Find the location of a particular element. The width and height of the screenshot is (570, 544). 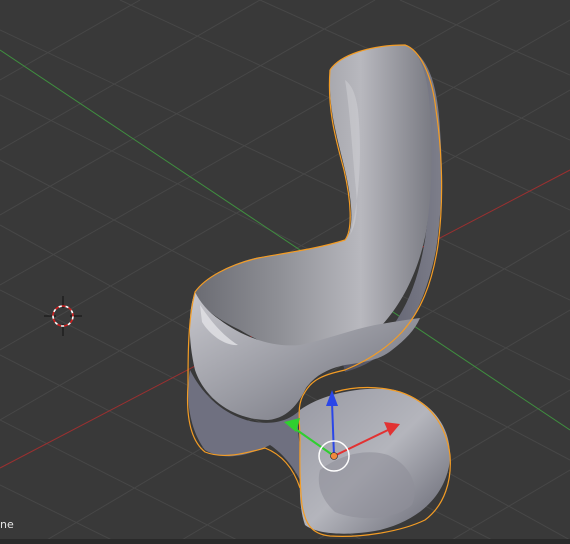

3d-cursor-icon is located at coordinates (63, 316).